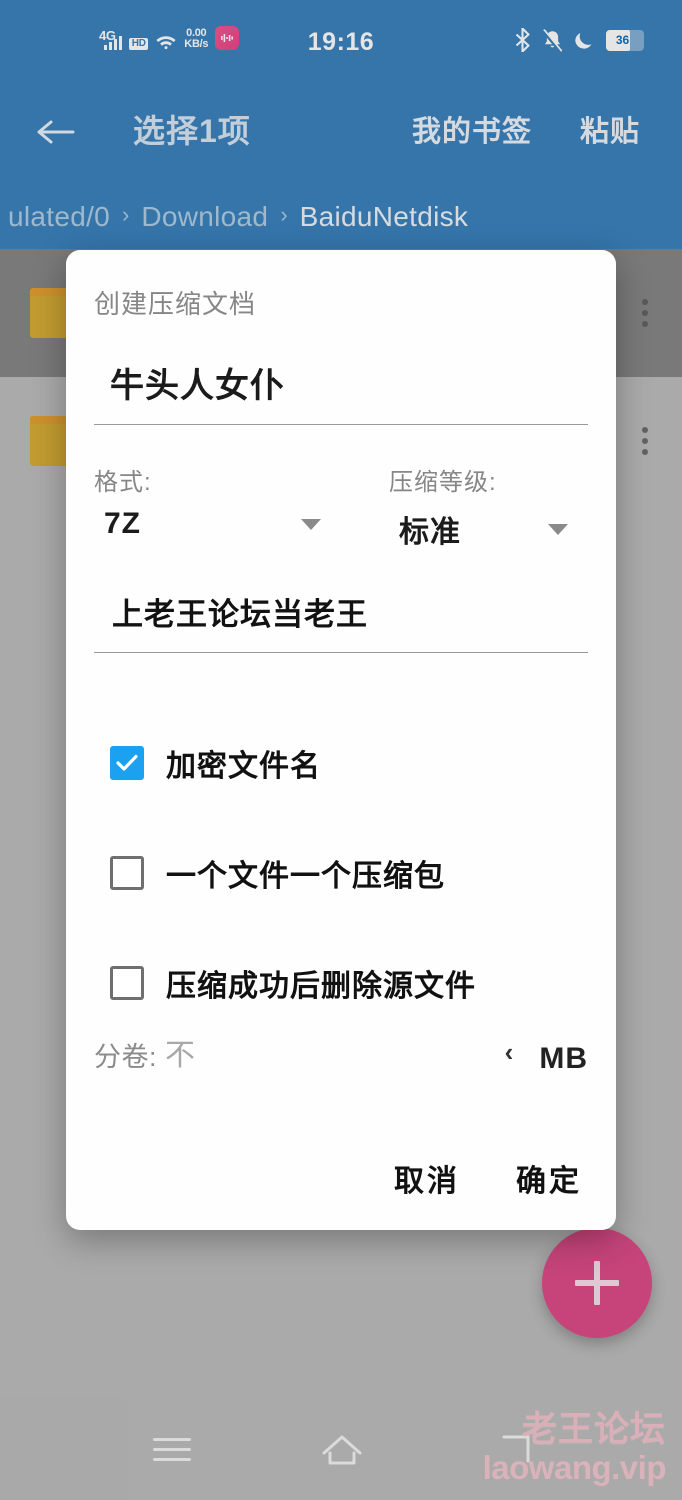  I want to click on compression-level-value: 标准, so click(425, 529).